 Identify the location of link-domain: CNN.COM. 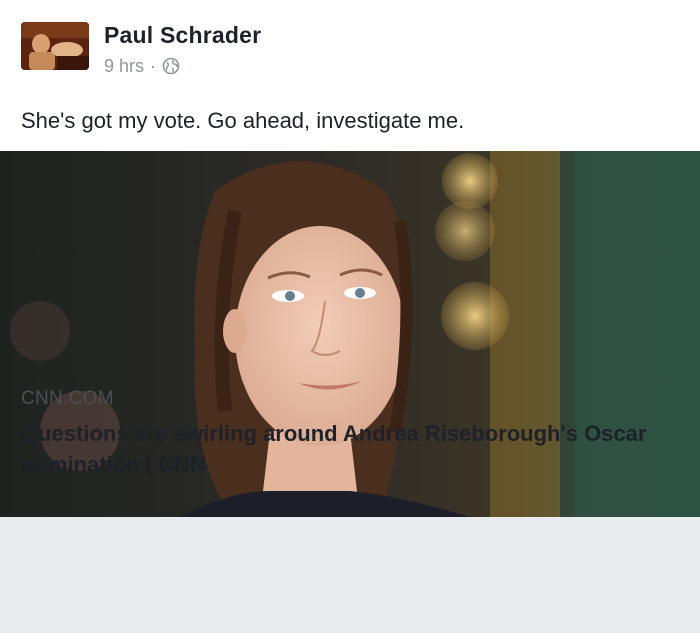
(67, 398).